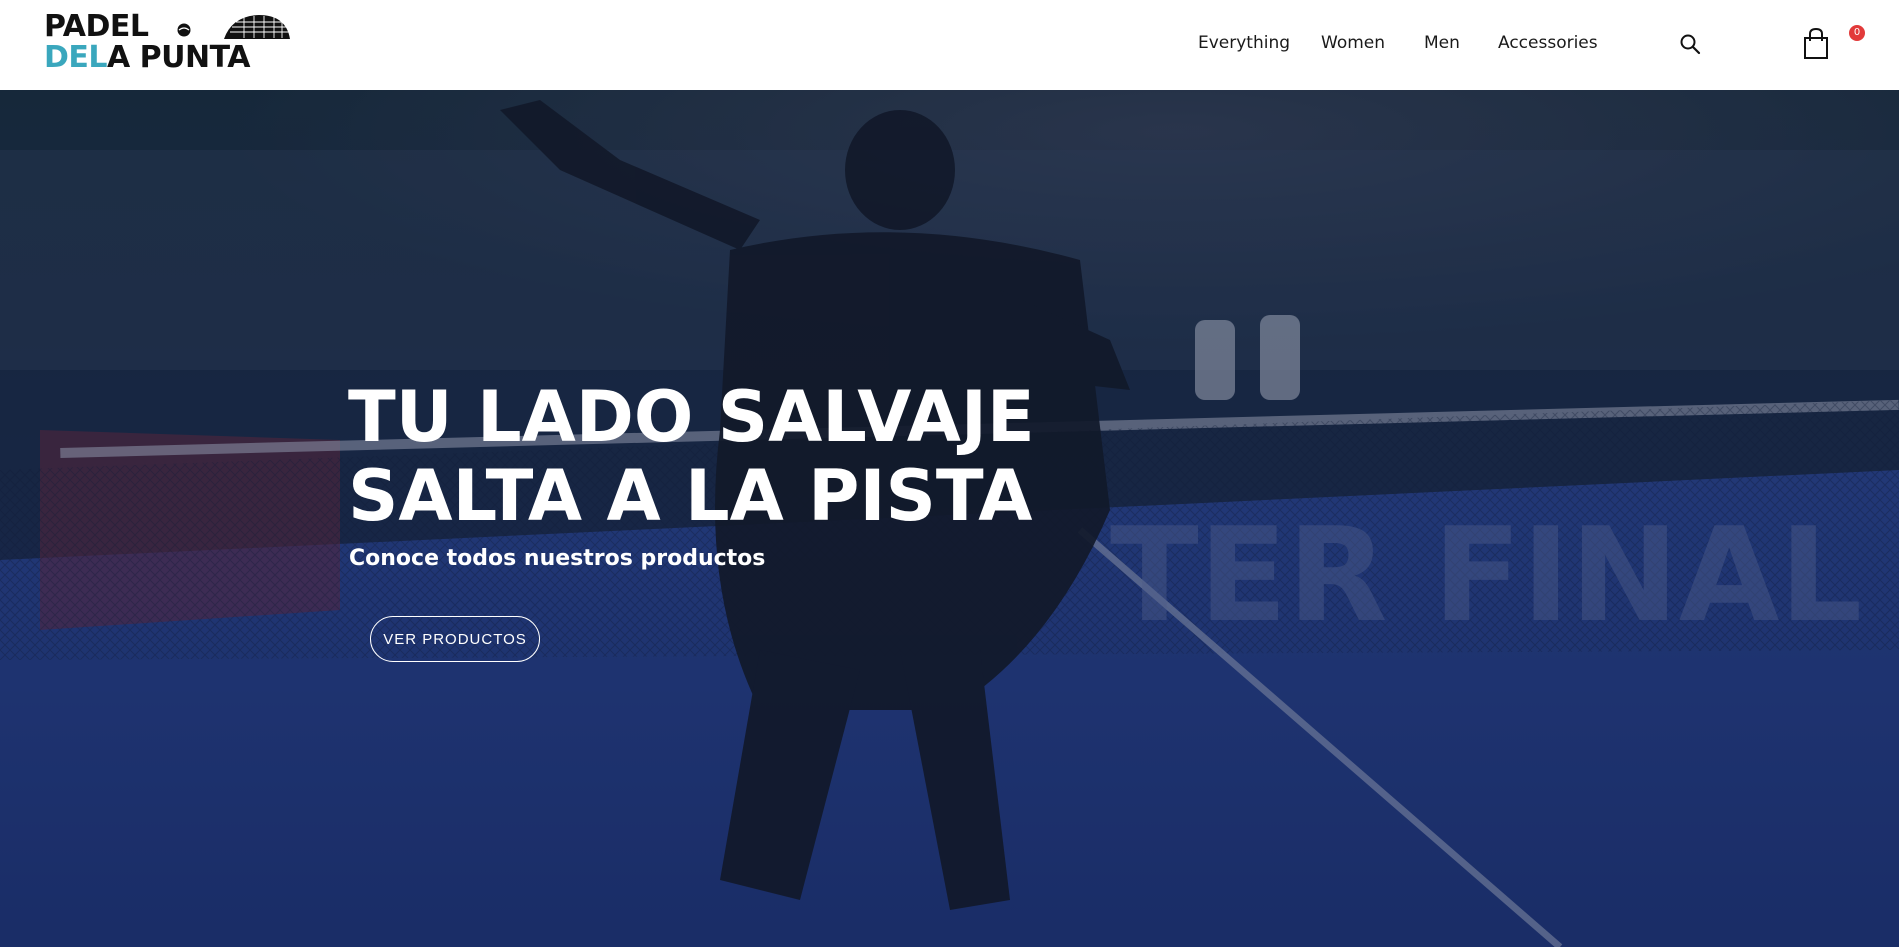 The height and width of the screenshot is (947, 1899). I want to click on nav-item-women: Women, so click(1353, 43).